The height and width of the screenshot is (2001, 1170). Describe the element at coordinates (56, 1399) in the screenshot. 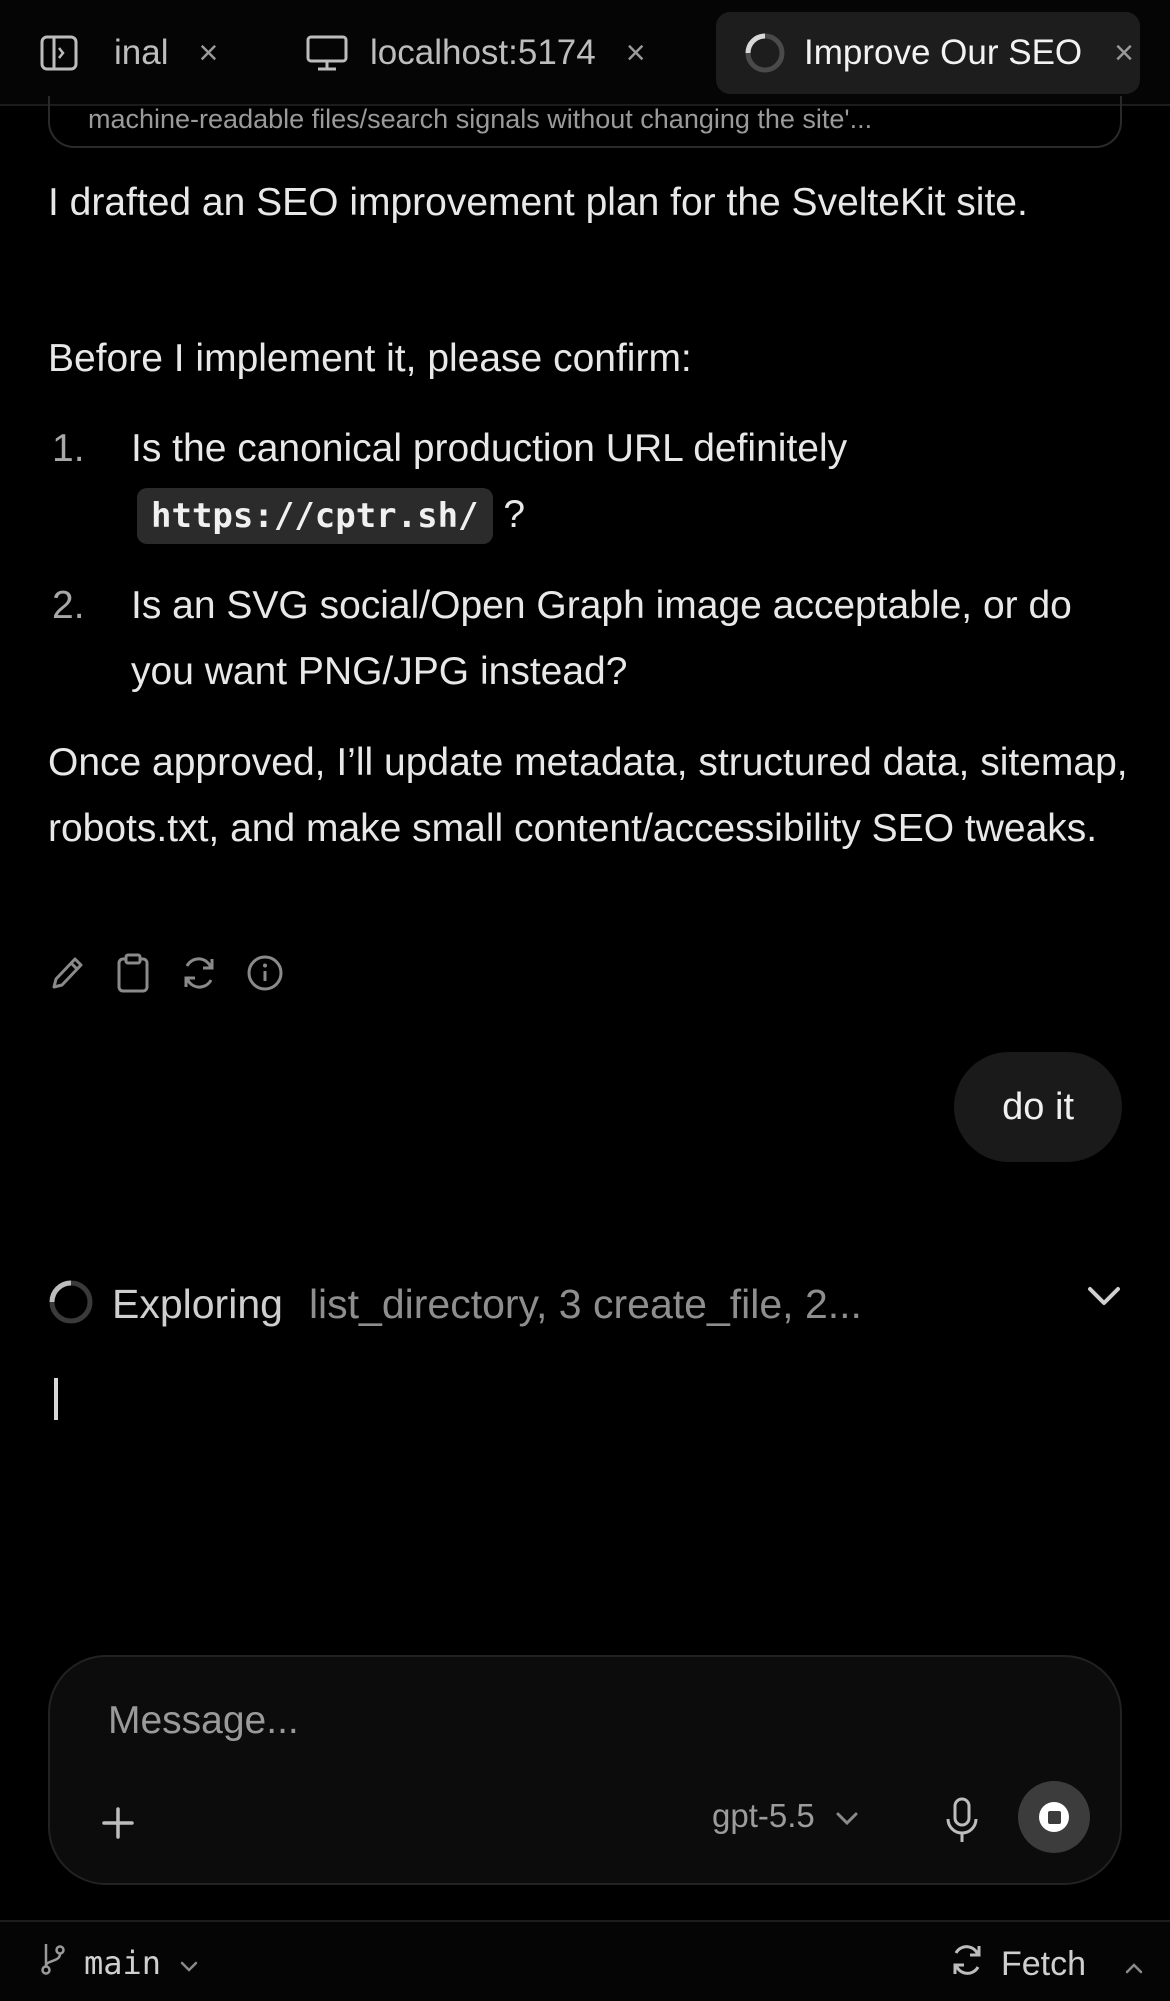

I see `streaming-cursor` at that location.